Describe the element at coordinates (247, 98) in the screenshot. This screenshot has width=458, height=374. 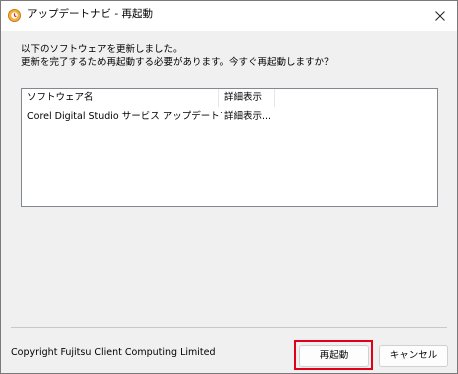
I see `column-header-details: 詳細表示` at that location.